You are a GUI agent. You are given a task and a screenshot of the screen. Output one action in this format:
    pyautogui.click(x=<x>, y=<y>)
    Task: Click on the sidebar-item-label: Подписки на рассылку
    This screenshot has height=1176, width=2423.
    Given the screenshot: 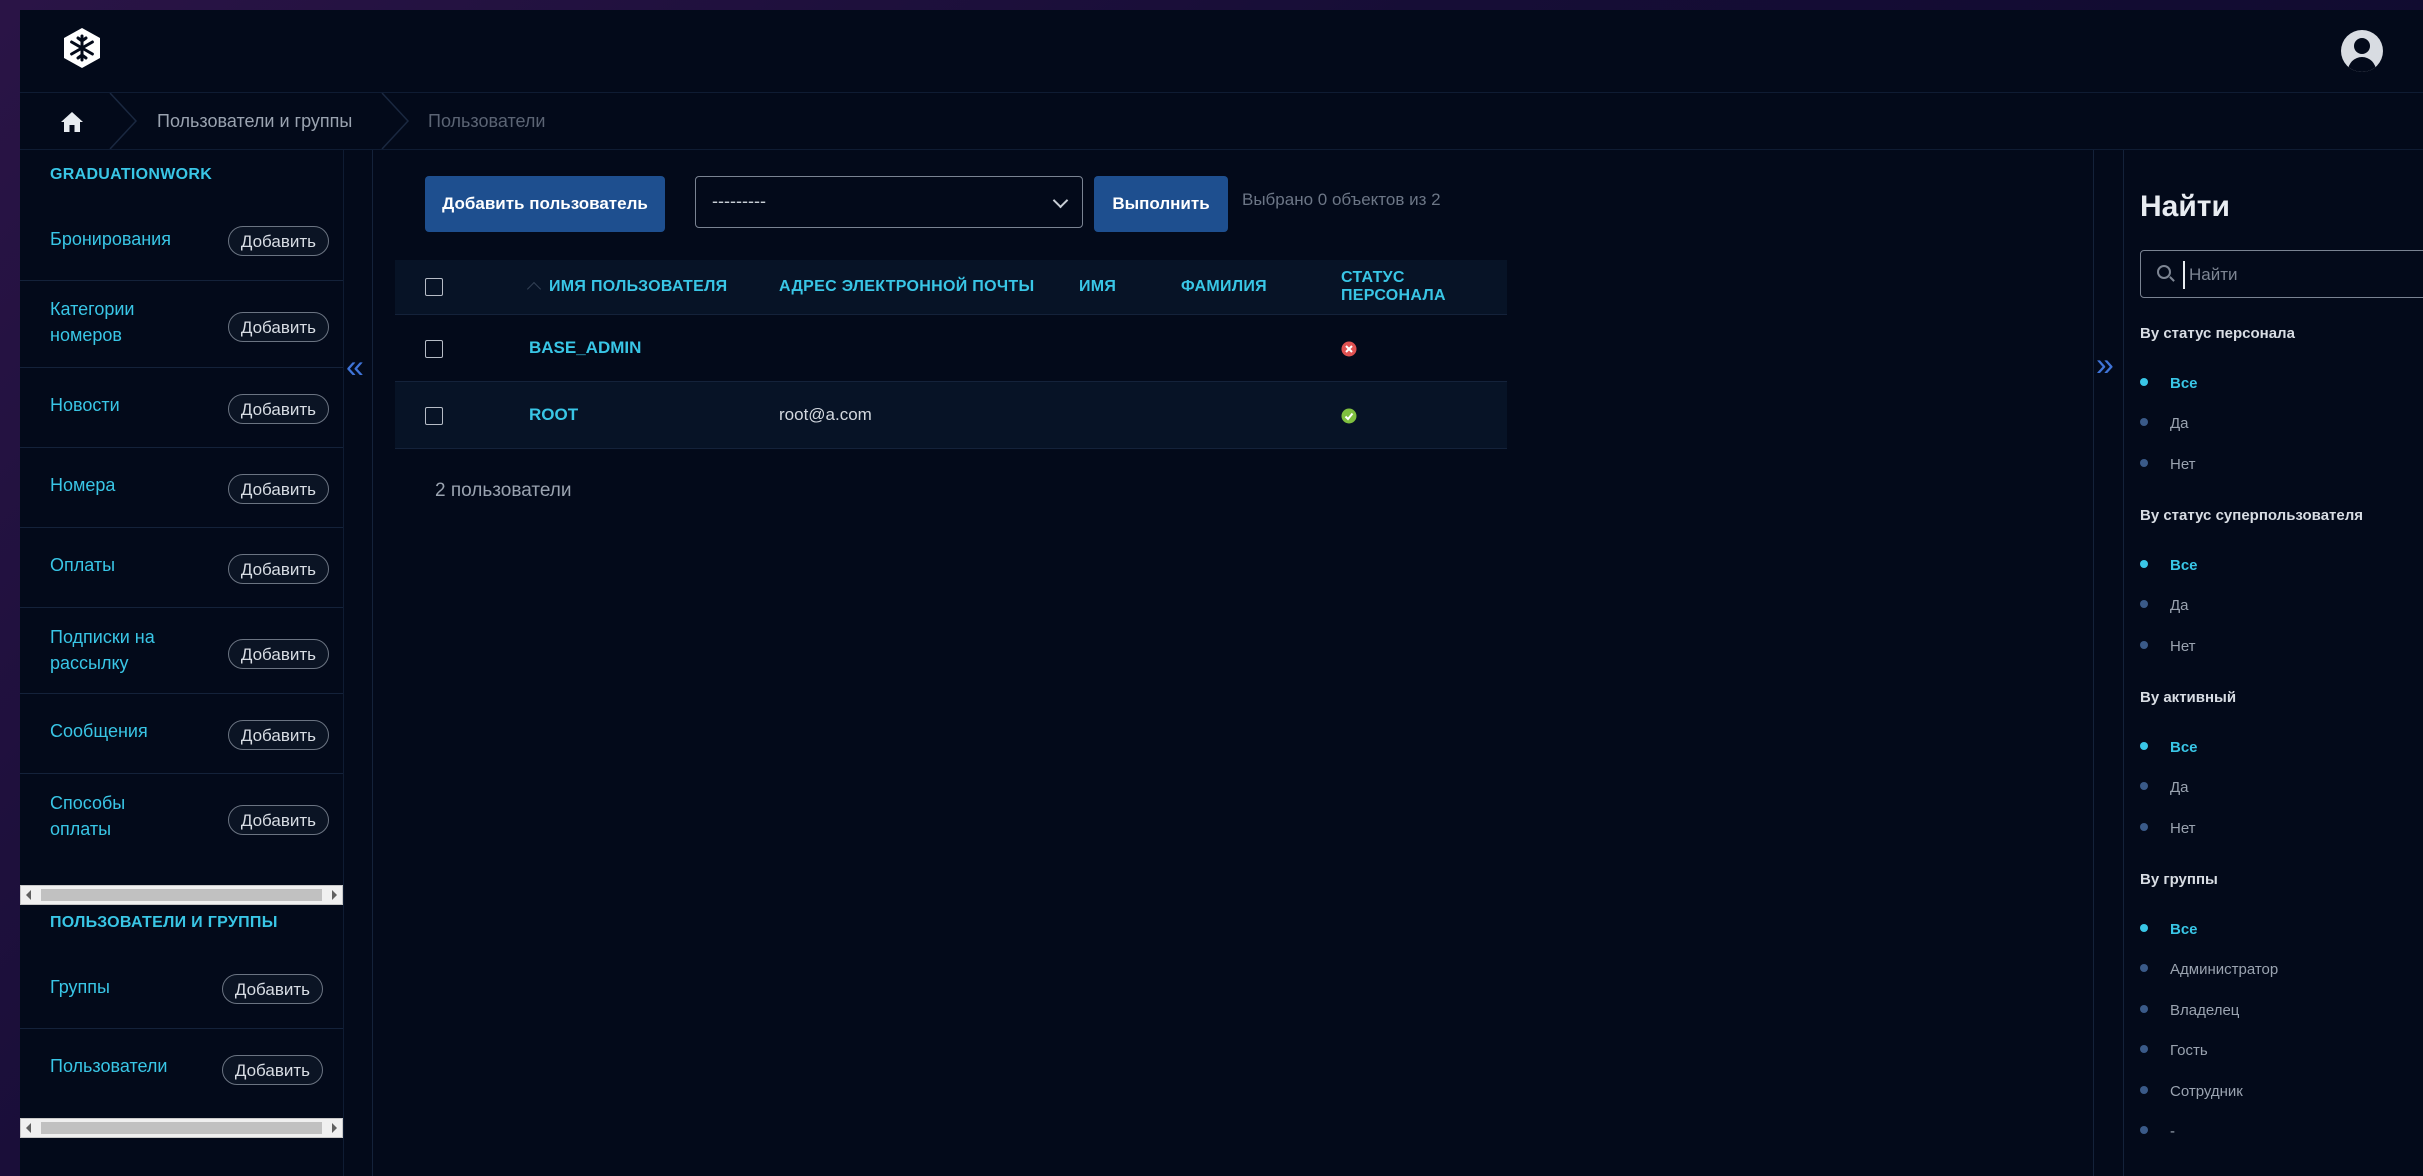 What is the action you would take?
    pyautogui.click(x=115, y=650)
    